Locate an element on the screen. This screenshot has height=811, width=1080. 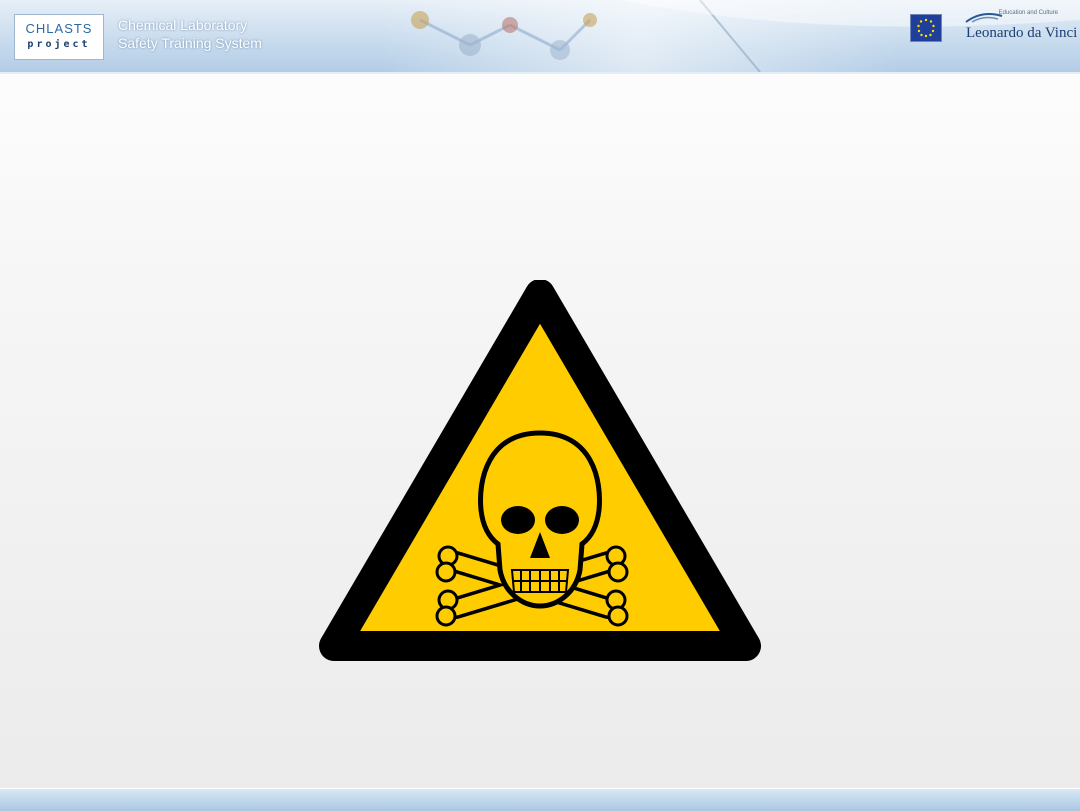
eu-flag-icon is located at coordinates (926, 28).